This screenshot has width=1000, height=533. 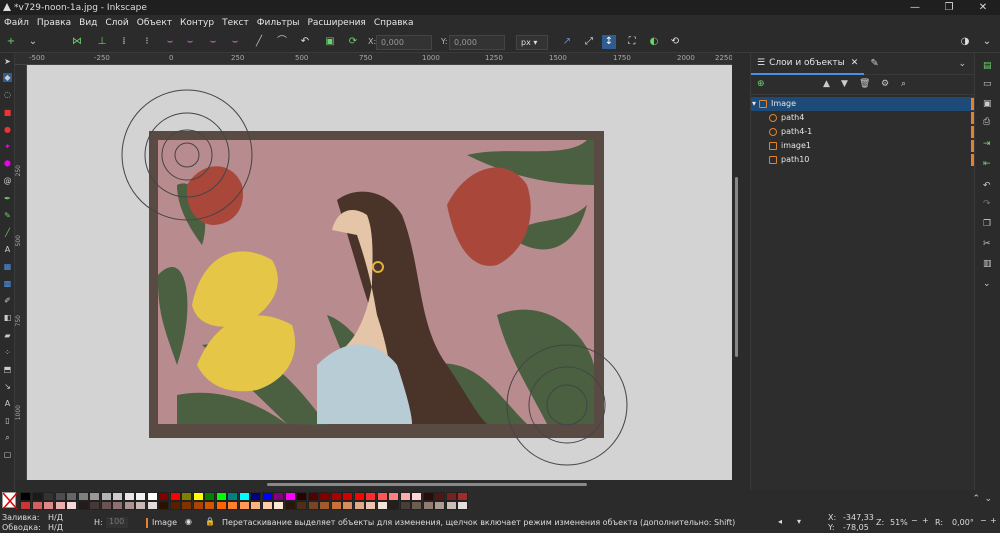 What do you see at coordinates (654, 42) in the screenshot?
I see `clip-edit-icon: ◐` at bounding box center [654, 42].